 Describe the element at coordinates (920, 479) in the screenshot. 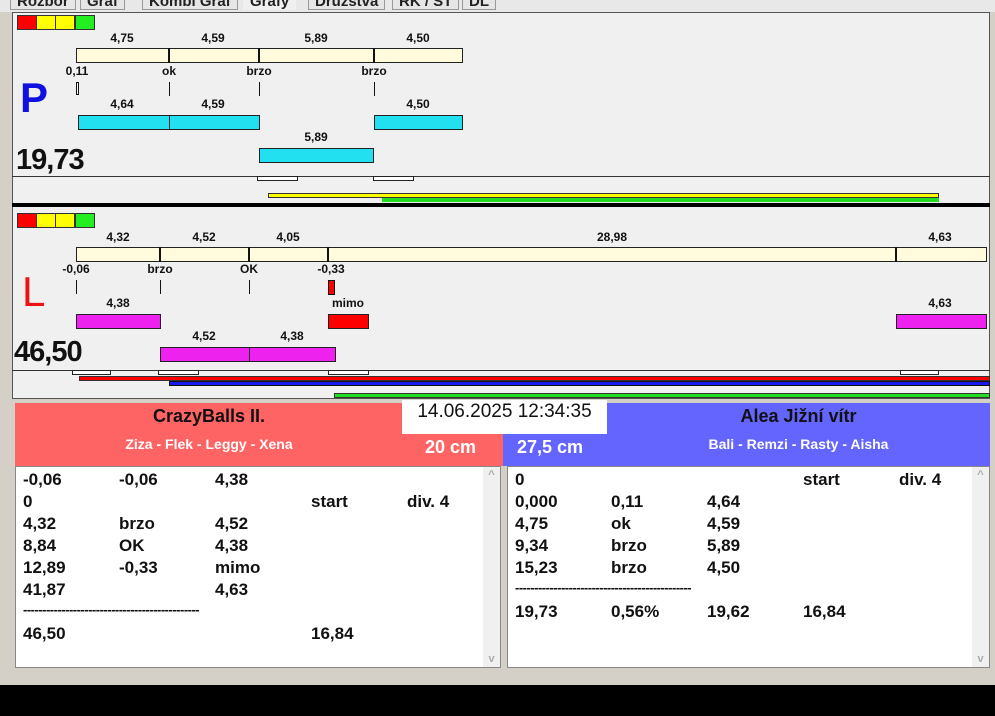

I see `log-cell: div. 4` at that location.